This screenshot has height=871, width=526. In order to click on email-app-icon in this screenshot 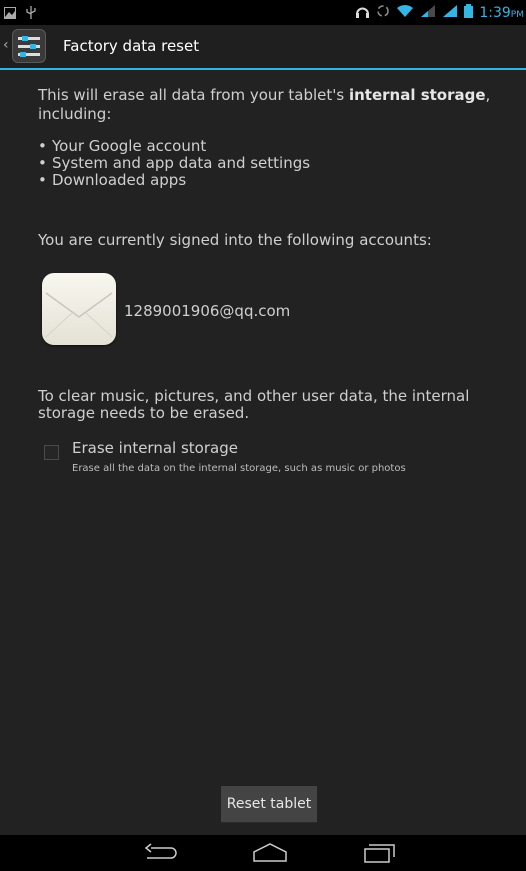, I will do `click(79, 309)`.